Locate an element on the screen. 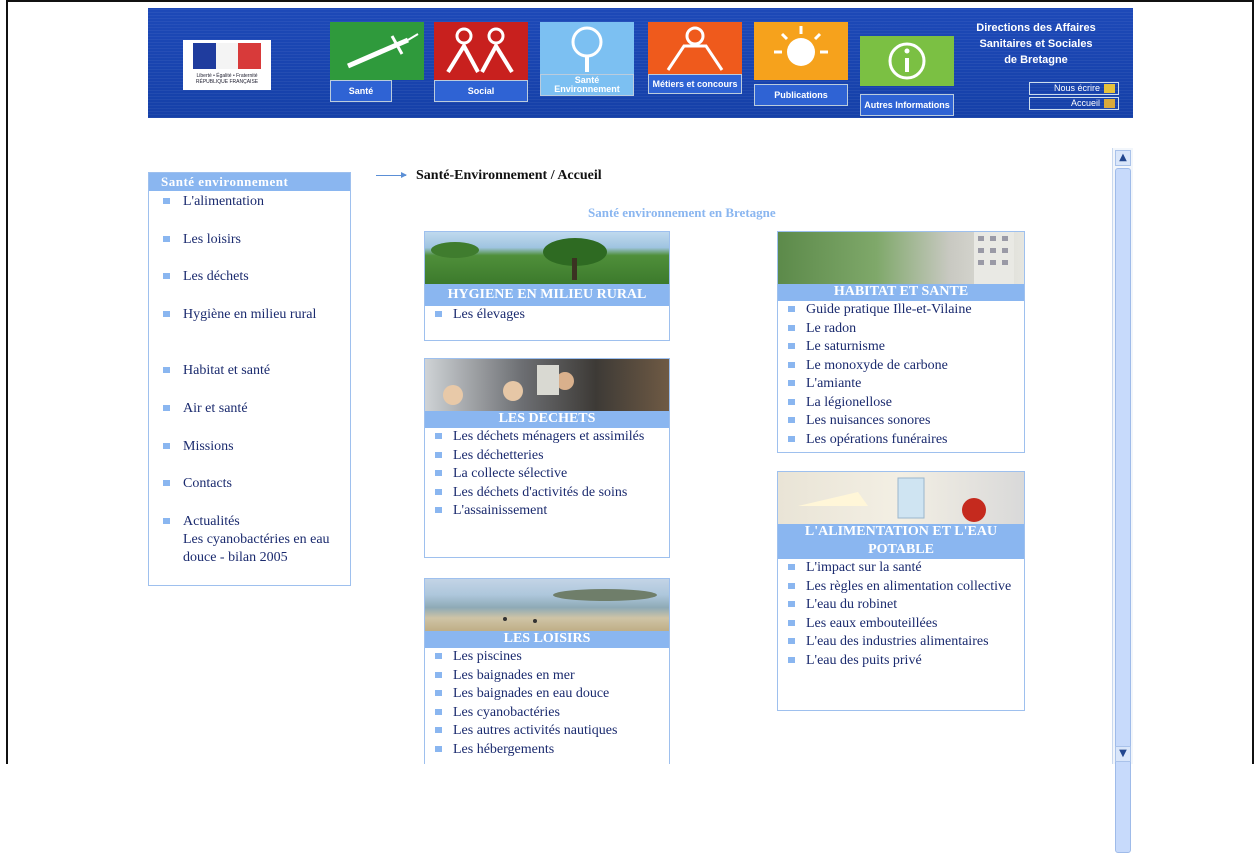 This screenshot has height=853, width=1260. link-dechets-soins: Les déchets d'activités de soins is located at coordinates (552, 493).